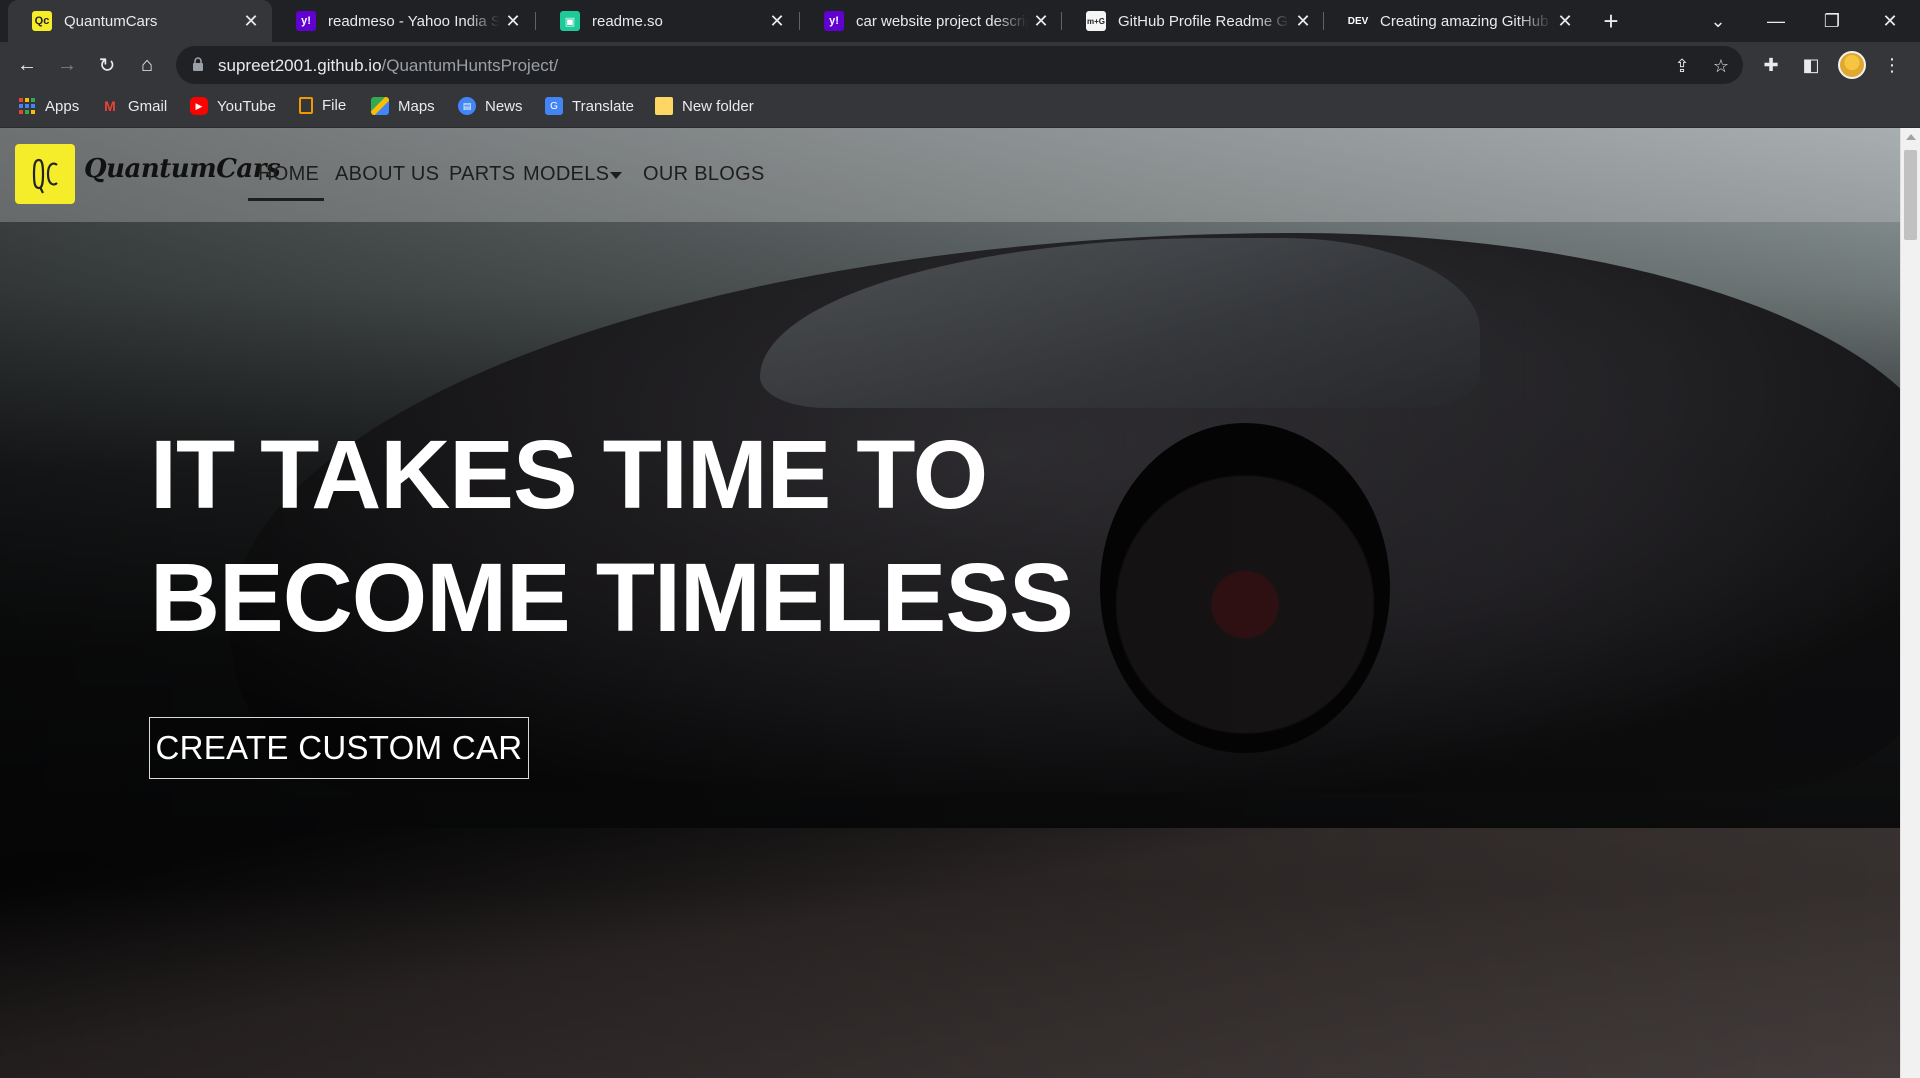 Image resolution: width=1920 pixels, height=1078 pixels. I want to click on bookmark-label: Gmail, so click(148, 106).